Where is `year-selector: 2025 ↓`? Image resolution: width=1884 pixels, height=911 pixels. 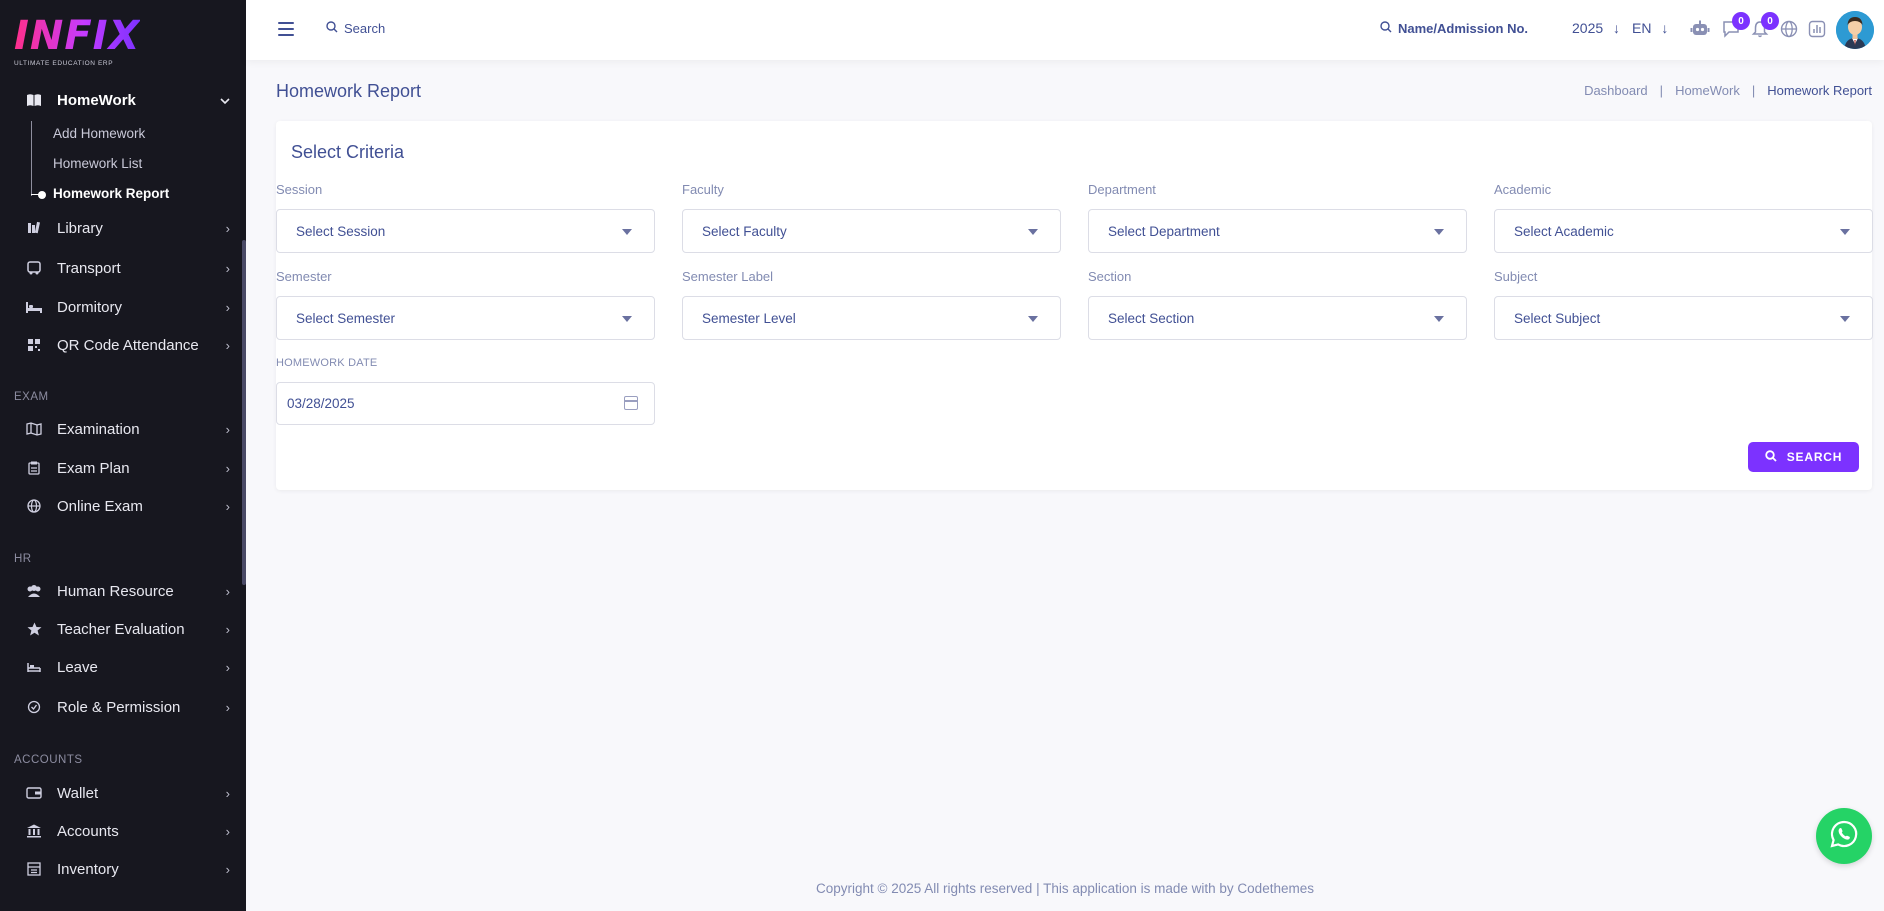 year-selector: 2025 ↓ is located at coordinates (1596, 28).